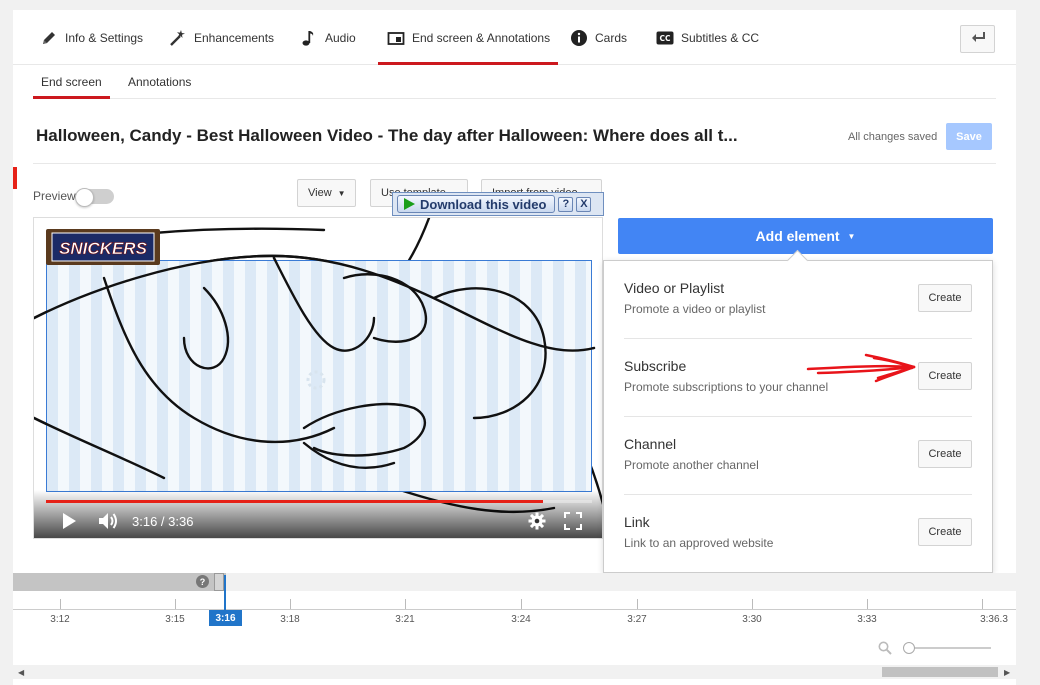 Image resolution: width=1040 pixels, height=685 pixels. What do you see at coordinates (940, 672) in the screenshot?
I see `scrollbar-thumb` at bounding box center [940, 672].